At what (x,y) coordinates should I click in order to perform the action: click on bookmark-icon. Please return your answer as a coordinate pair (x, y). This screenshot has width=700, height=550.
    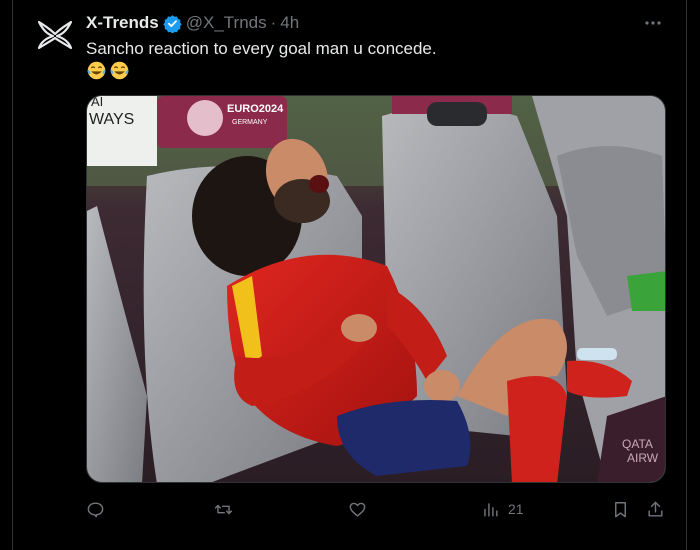
    Looking at the image, I should click on (620, 509).